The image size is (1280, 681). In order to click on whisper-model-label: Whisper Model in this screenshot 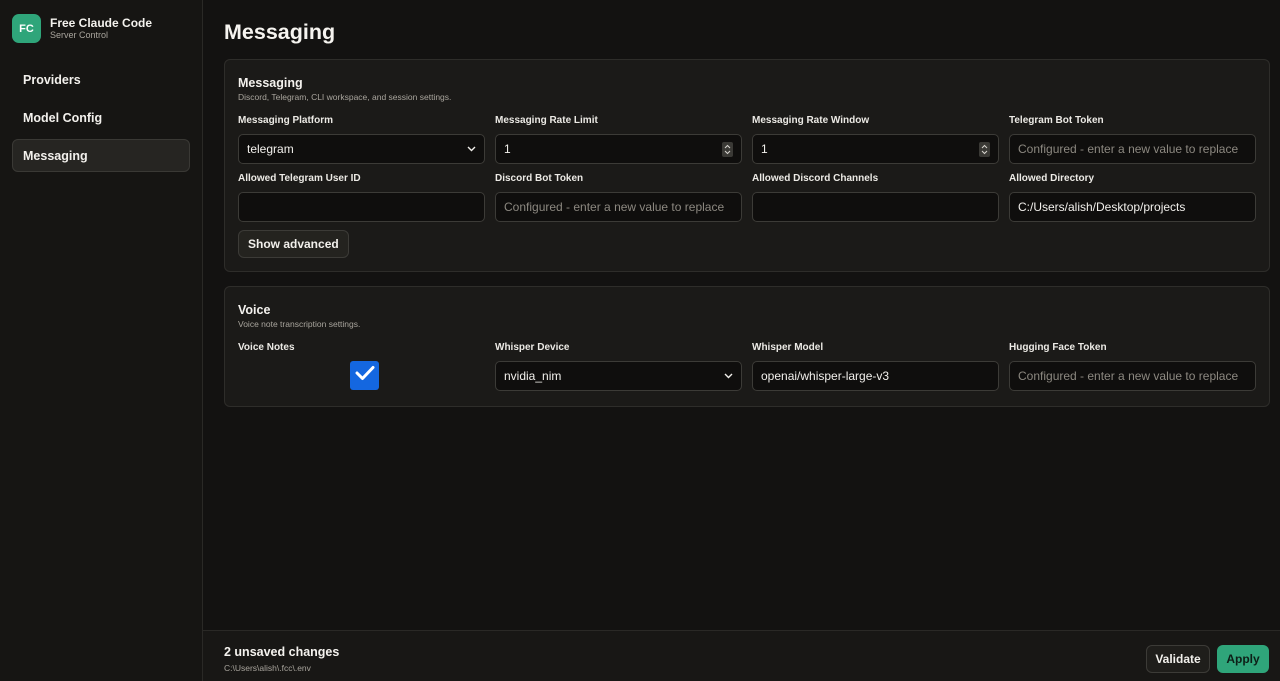, I will do `click(788, 347)`.